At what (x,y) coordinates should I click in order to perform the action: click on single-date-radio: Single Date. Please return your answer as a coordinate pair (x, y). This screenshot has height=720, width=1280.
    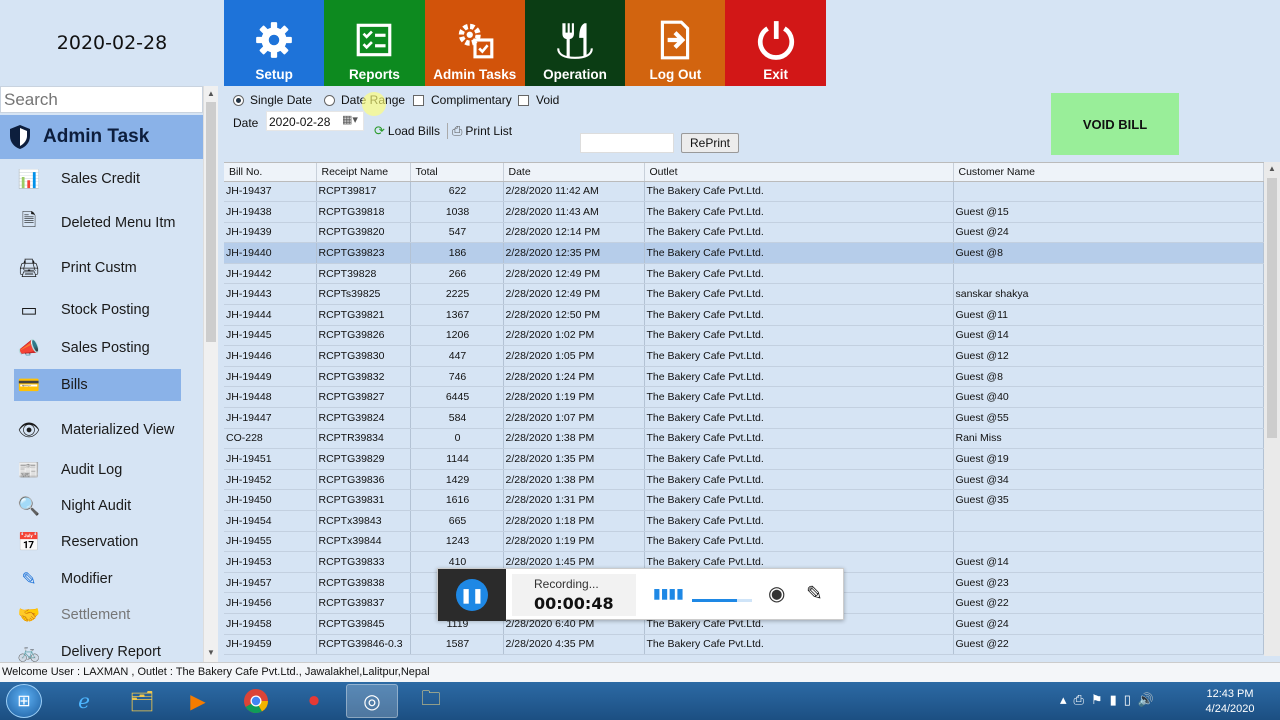
    Looking at the image, I should click on (272, 100).